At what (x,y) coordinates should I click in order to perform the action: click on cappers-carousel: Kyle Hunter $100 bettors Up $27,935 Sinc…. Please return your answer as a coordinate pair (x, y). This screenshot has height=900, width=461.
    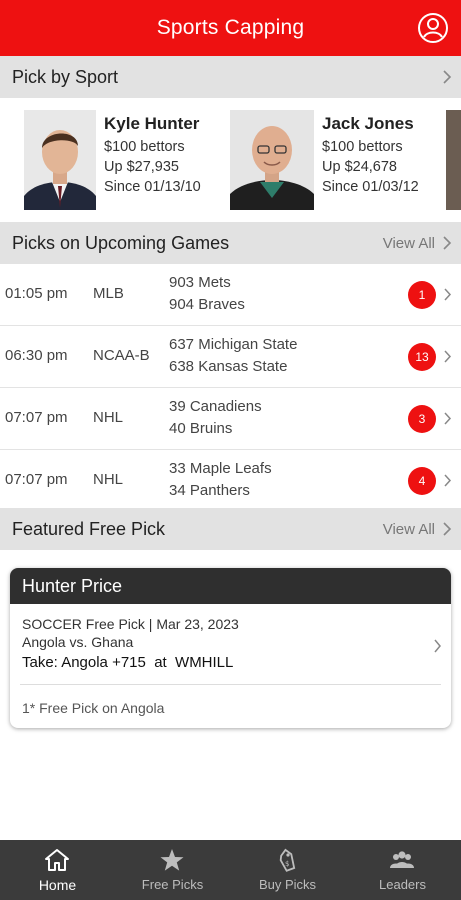
    Looking at the image, I should click on (230, 160).